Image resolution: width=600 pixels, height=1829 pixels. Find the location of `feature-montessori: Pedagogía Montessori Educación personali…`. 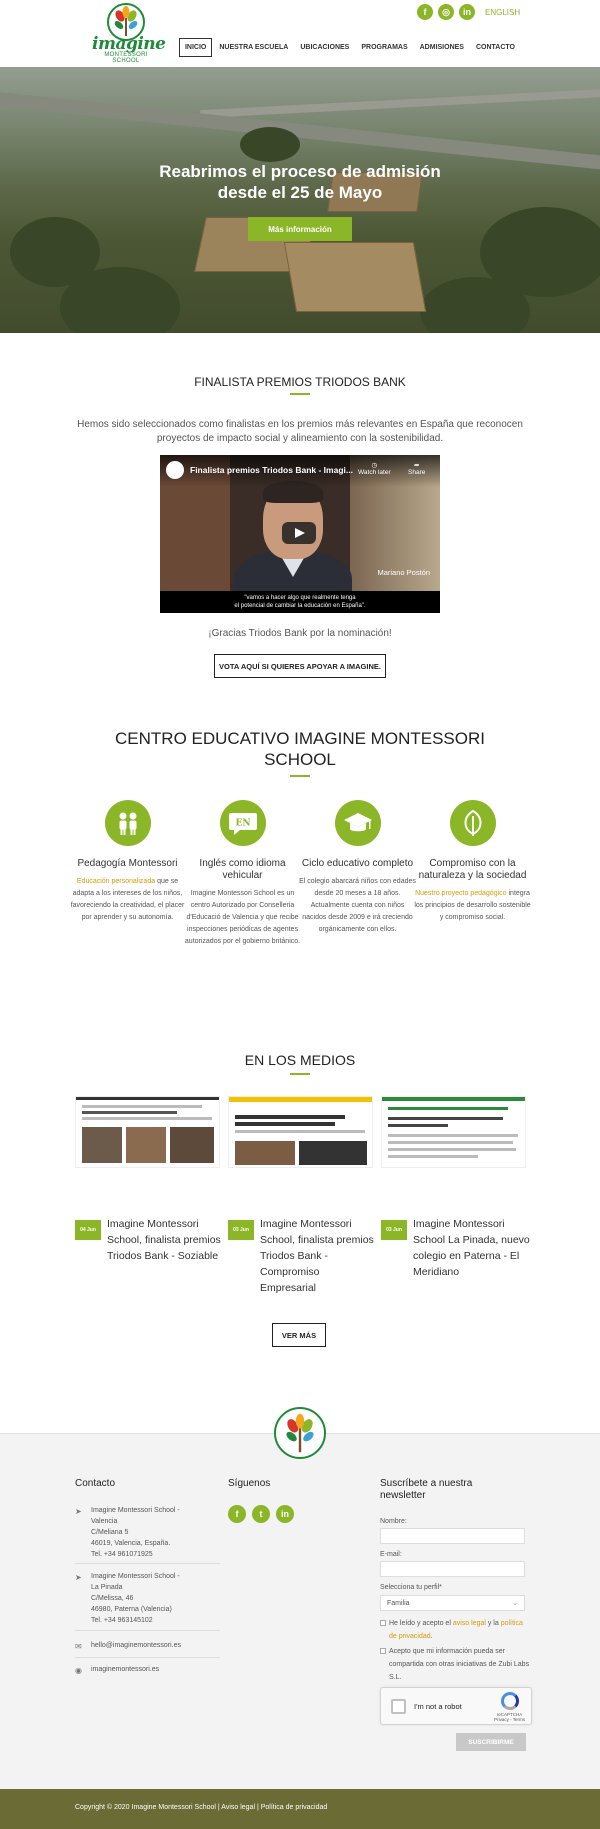

feature-montessori: Pedagogía Montessori Educación personali… is located at coordinates (127, 862).